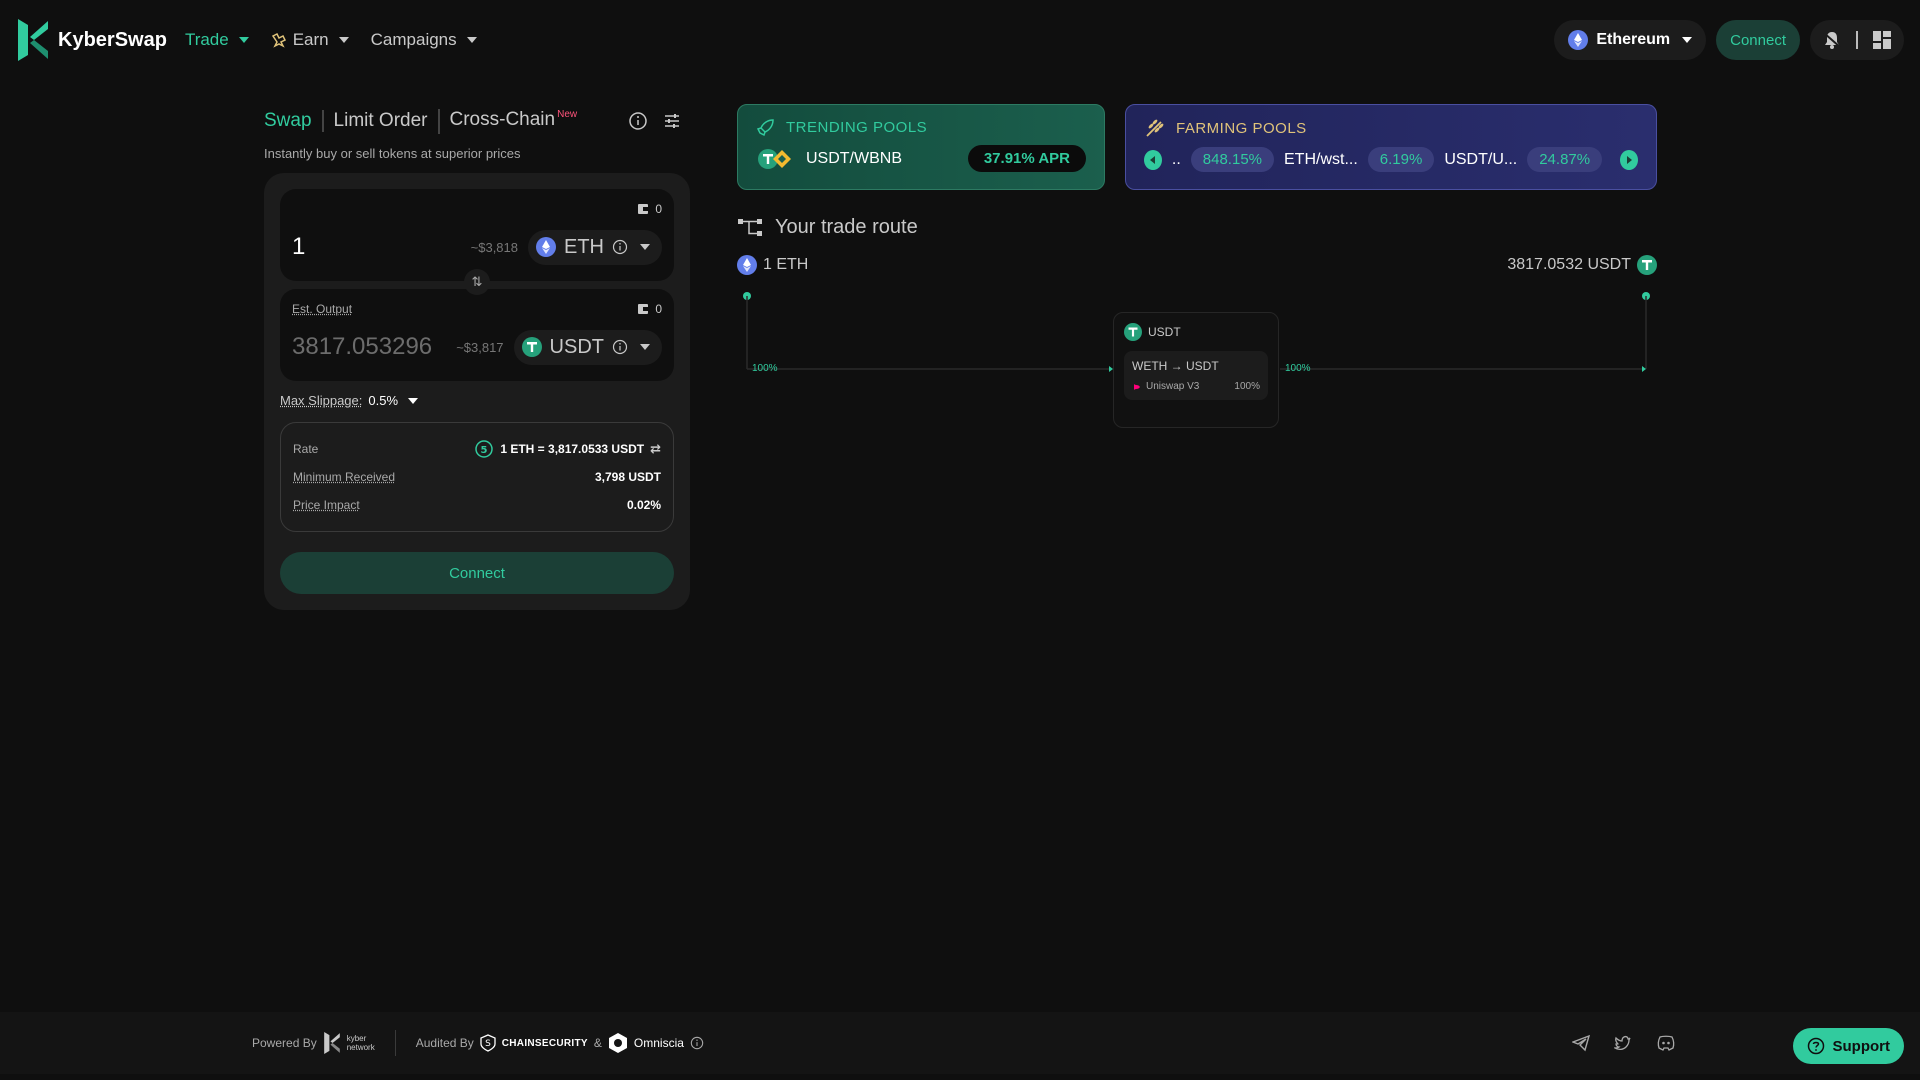 The width and height of the screenshot is (1920, 1080). Describe the element at coordinates (854, 158) in the screenshot. I see `trending-pool-pair: USDT/WBNB` at that location.